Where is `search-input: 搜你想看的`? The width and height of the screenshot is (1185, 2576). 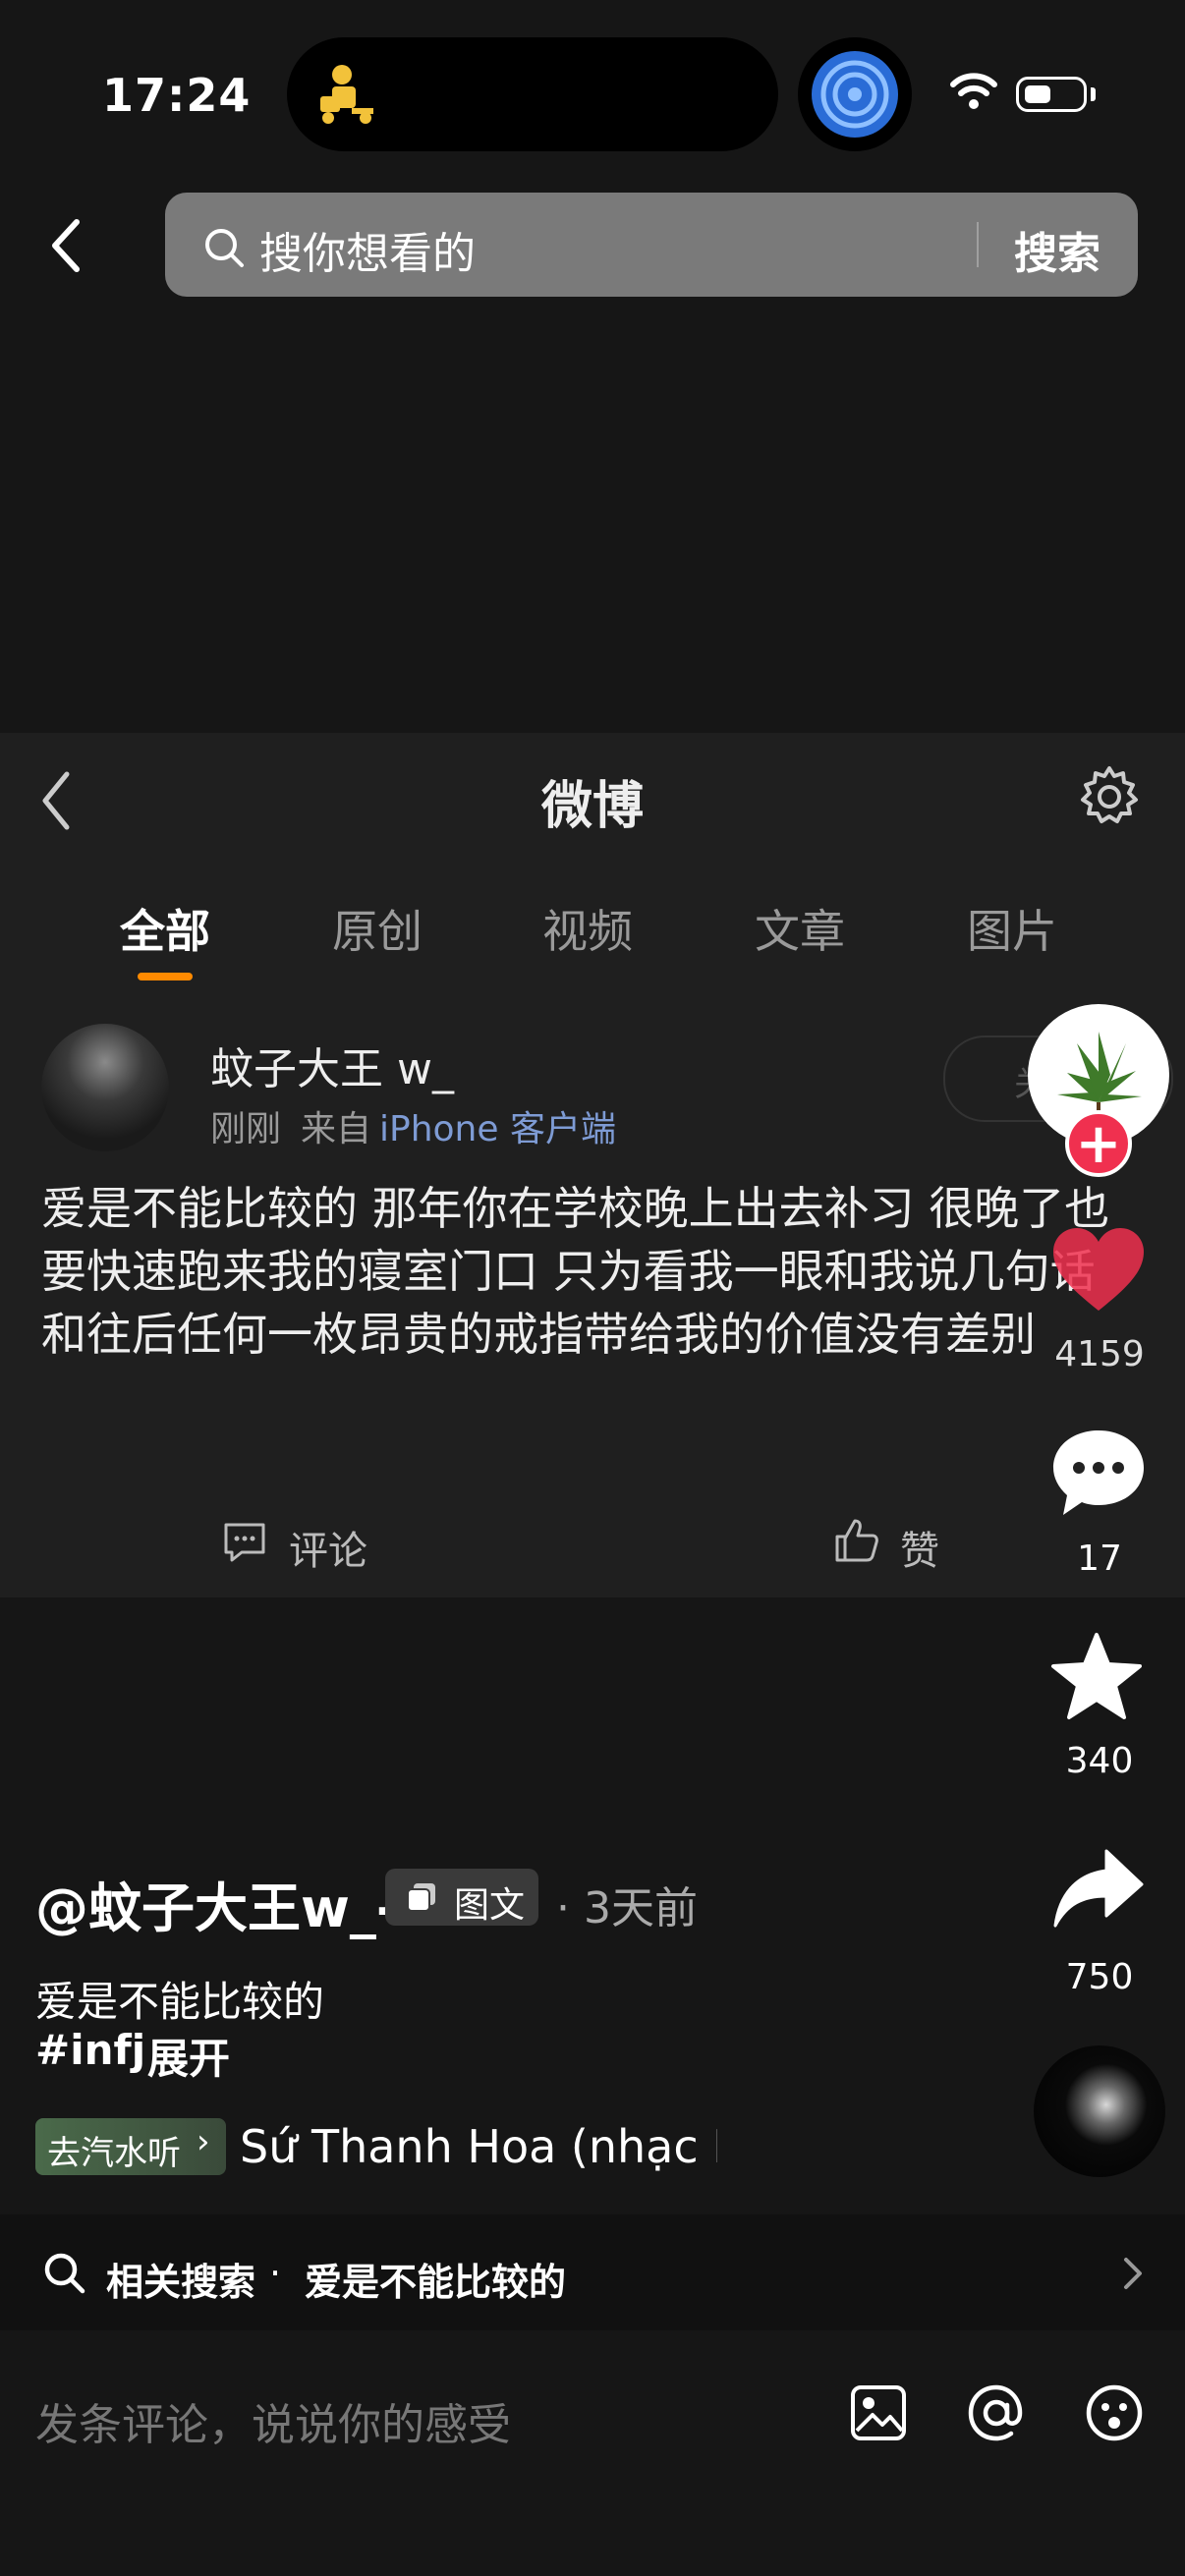
search-input: 搜你想看的 is located at coordinates (368, 249).